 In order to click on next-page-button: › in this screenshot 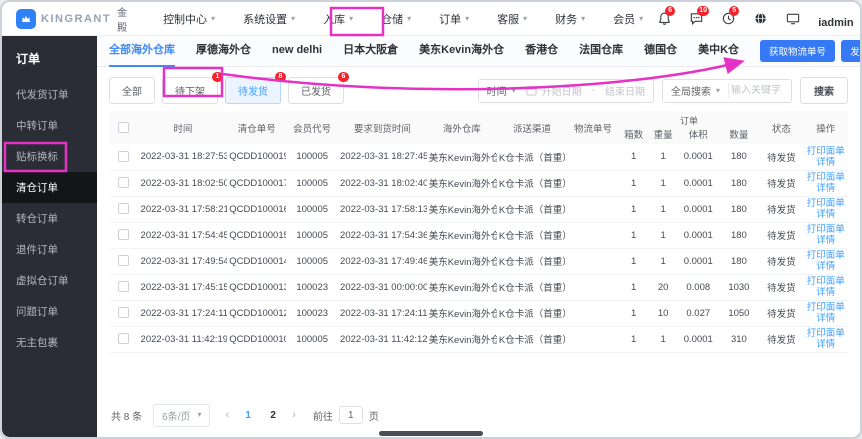, I will do `click(294, 415)`.